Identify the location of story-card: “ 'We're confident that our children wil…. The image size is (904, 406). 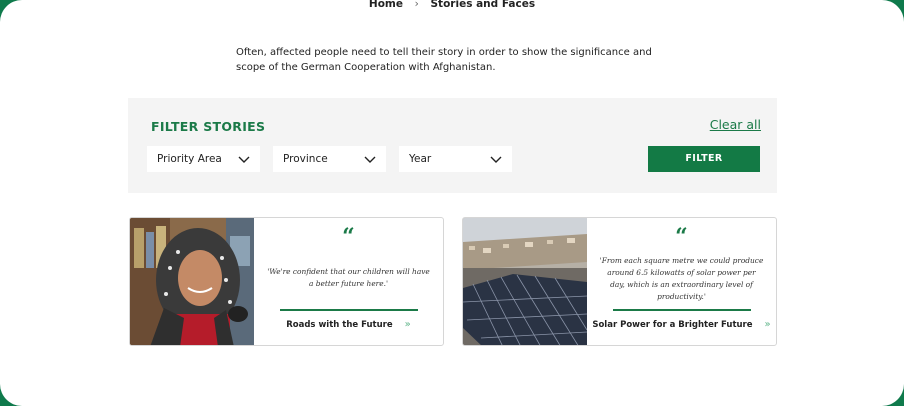
(286, 281).